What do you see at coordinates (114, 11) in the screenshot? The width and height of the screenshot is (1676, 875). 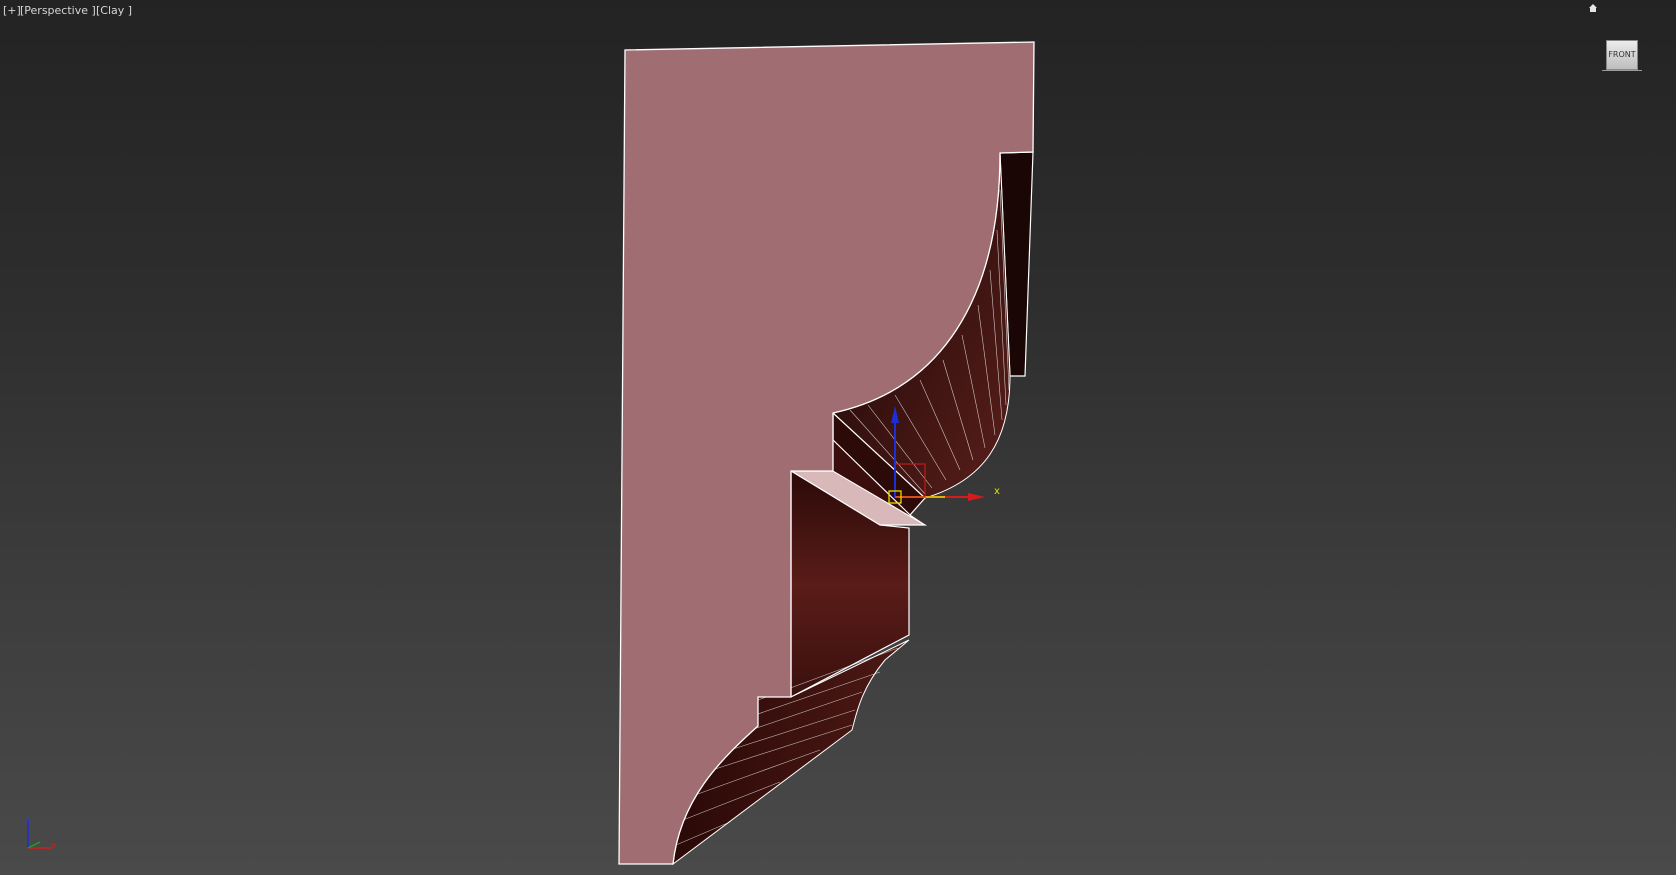 I see `viewport-shading-label: [Clay ]` at bounding box center [114, 11].